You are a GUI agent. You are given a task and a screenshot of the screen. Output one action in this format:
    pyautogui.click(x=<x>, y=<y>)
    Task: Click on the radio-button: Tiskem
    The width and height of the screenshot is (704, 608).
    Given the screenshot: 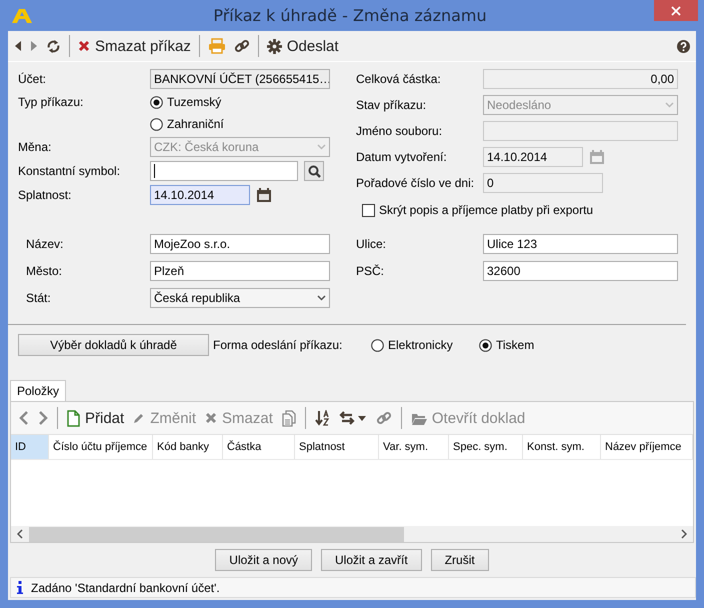 What is the action you would take?
    pyautogui.click(x=533, y=345)
    